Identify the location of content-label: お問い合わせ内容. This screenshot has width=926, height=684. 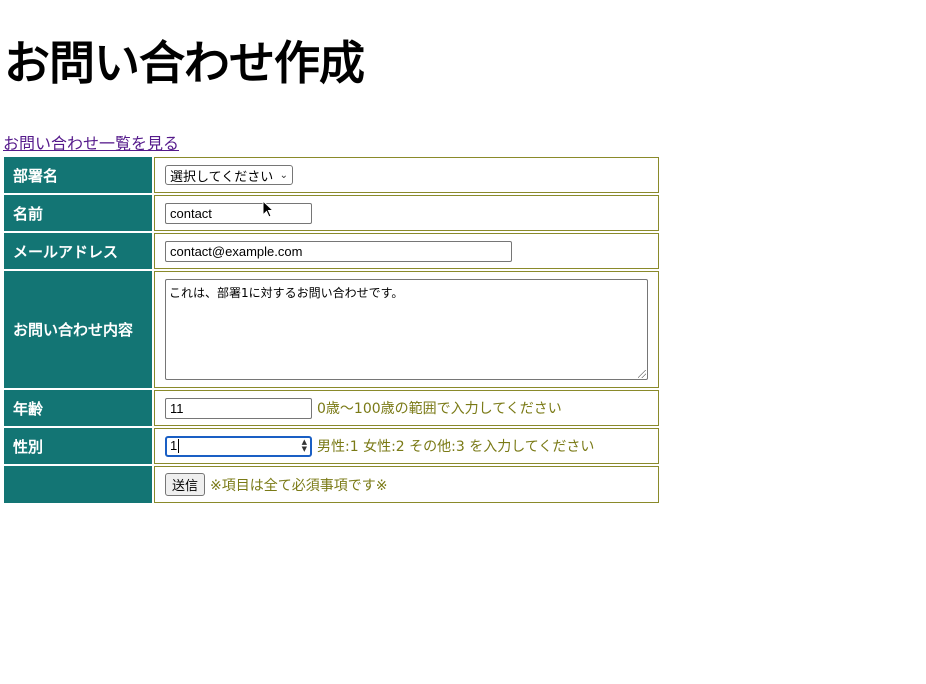
(78, 329).